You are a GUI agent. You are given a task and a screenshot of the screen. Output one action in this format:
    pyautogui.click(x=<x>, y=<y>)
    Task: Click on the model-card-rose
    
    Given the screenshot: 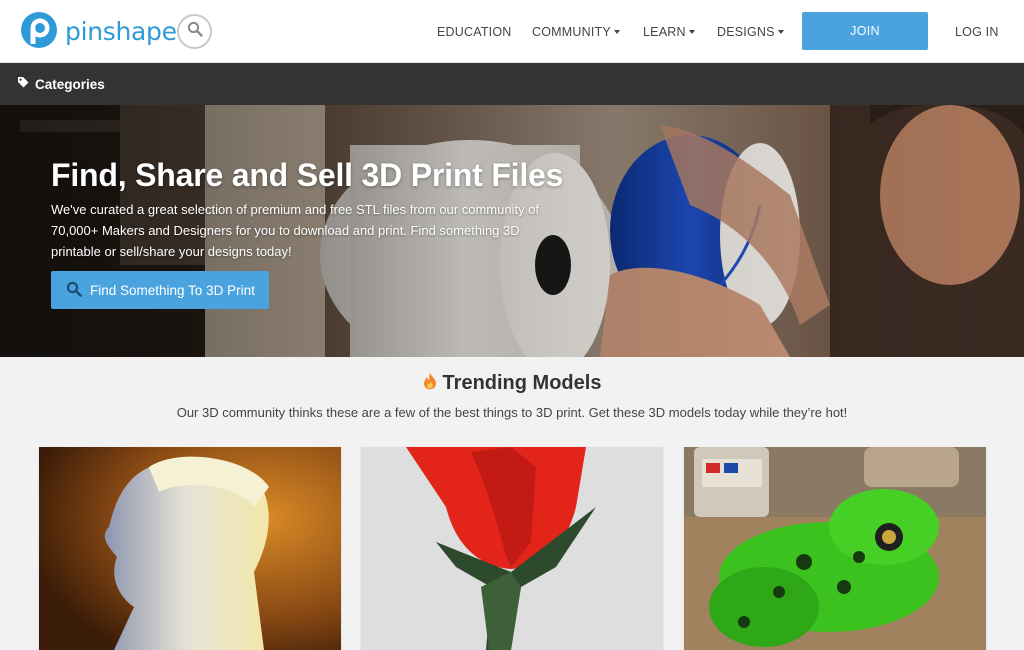 What is the action you would take?
    pyautogui.click(x=512, y=548)
    